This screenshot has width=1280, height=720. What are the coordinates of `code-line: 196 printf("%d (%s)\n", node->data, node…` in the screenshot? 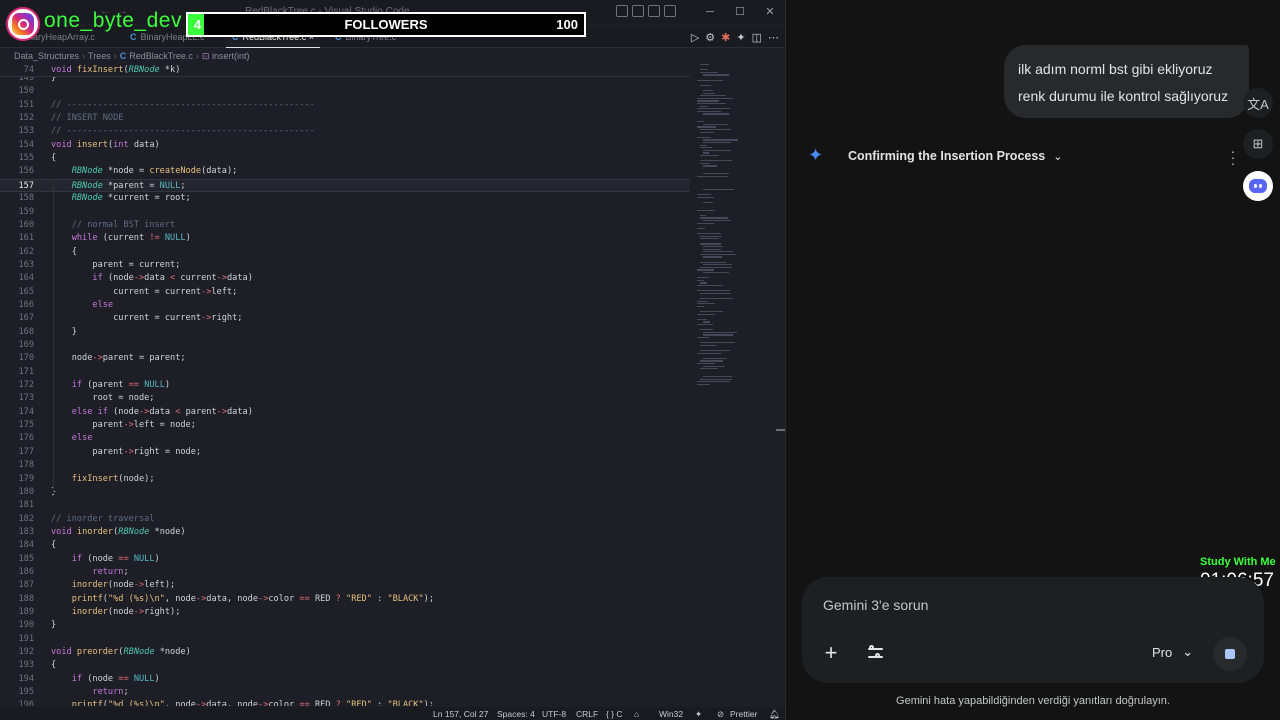 It's located at (345, 702).